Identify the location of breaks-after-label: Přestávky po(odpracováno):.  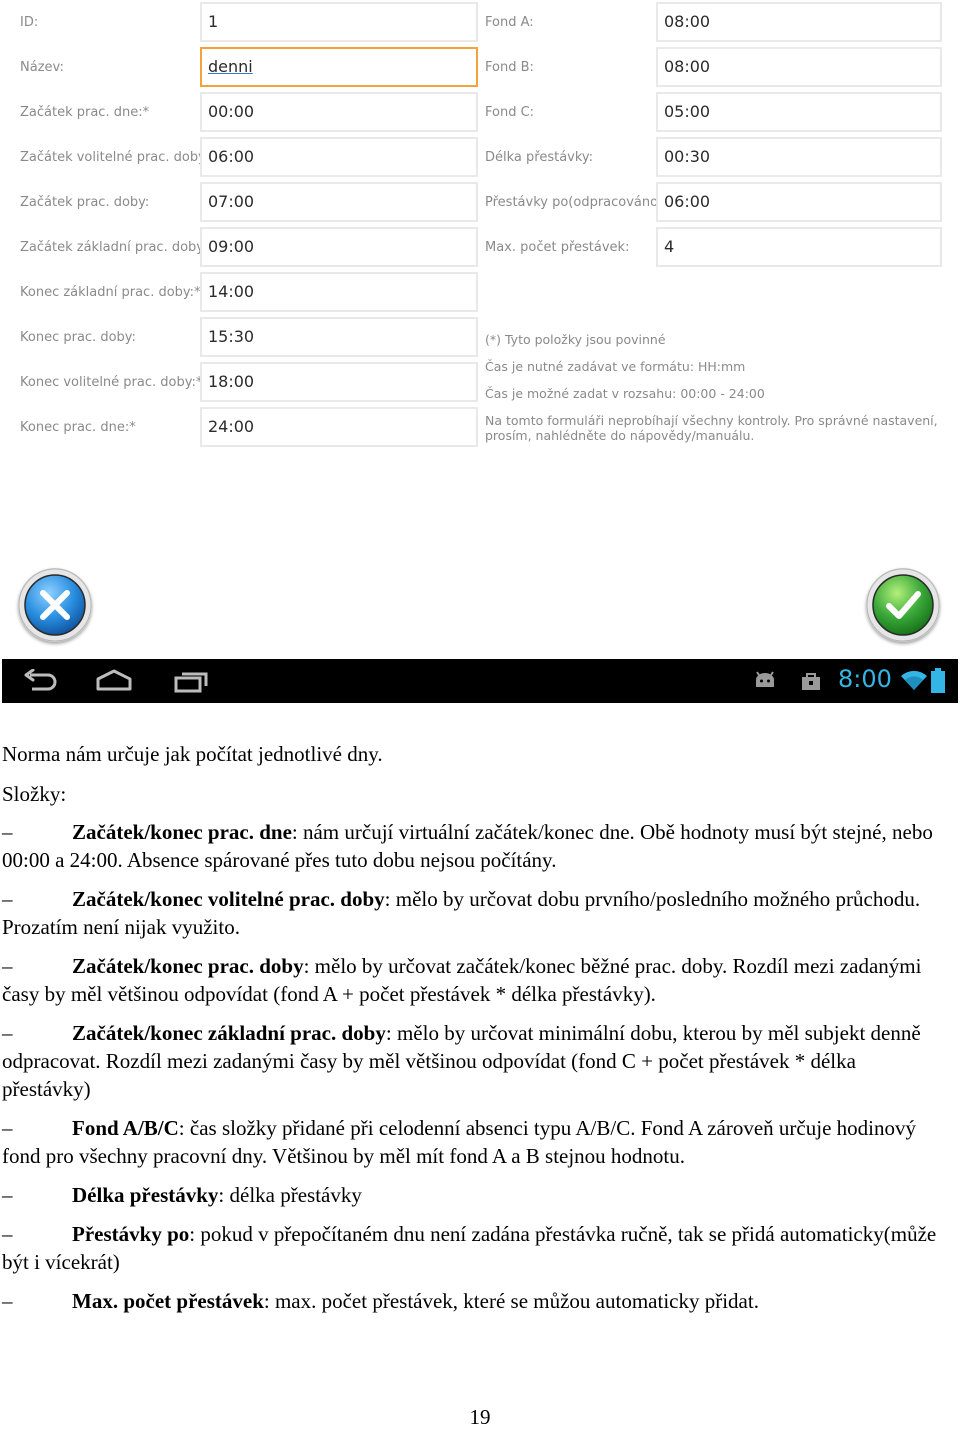
(576, 202).